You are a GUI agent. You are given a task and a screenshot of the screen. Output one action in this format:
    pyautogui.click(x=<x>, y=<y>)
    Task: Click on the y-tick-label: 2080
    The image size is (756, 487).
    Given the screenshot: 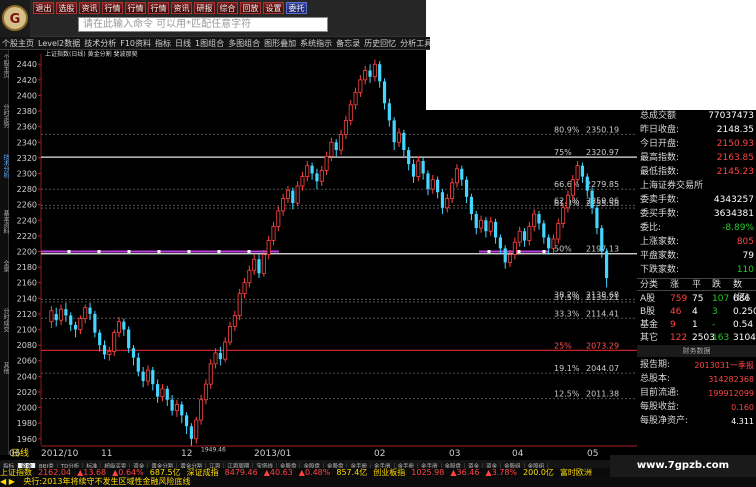 What is the action you would take?
    pyautogui.click(x=27, y=345)
    